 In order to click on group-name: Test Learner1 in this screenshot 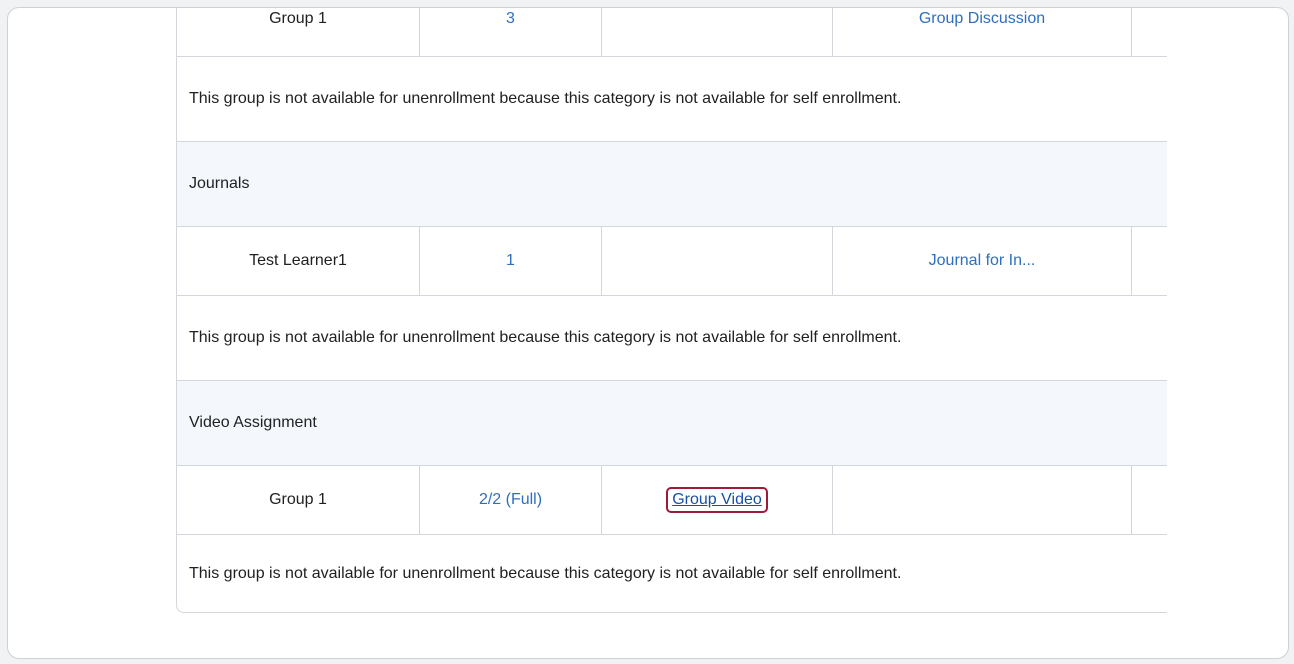, I will do `click(298, 260)`.